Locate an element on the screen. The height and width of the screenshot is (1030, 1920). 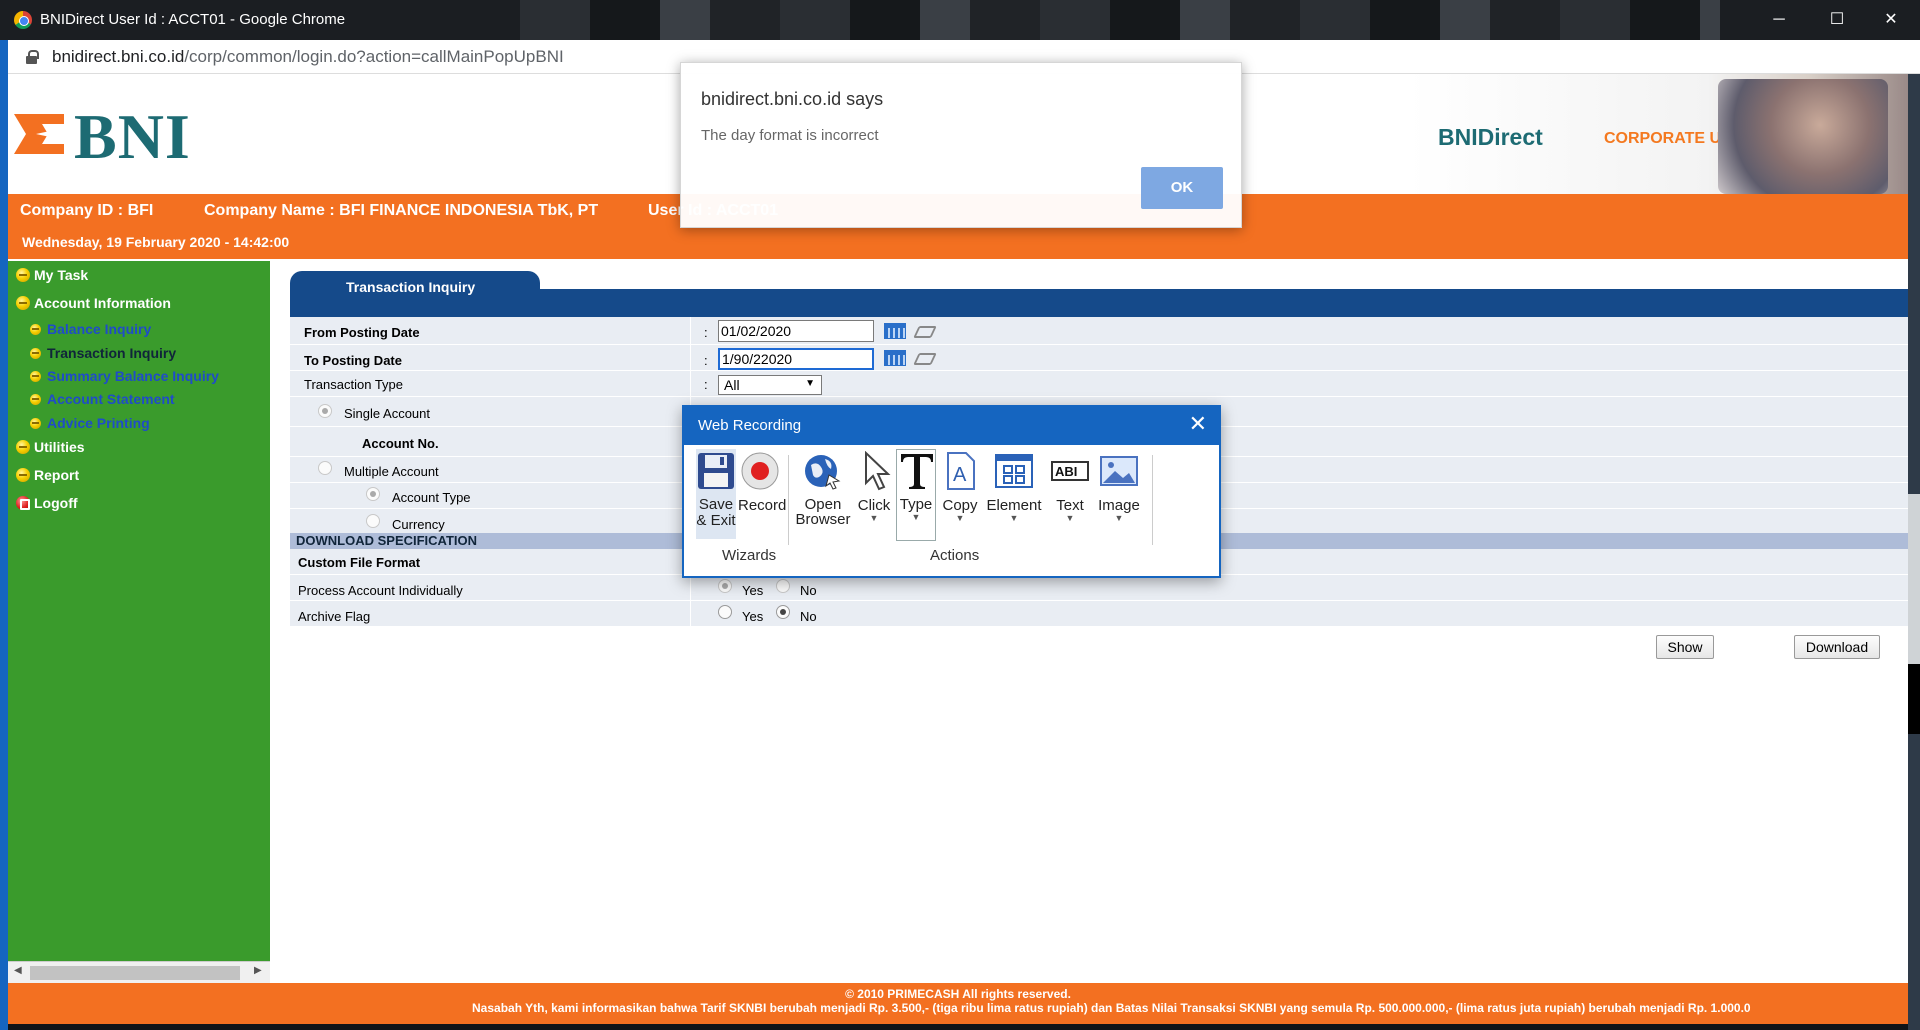
copy-tool: A Copy ▼ is located at coordinates (960, 487).